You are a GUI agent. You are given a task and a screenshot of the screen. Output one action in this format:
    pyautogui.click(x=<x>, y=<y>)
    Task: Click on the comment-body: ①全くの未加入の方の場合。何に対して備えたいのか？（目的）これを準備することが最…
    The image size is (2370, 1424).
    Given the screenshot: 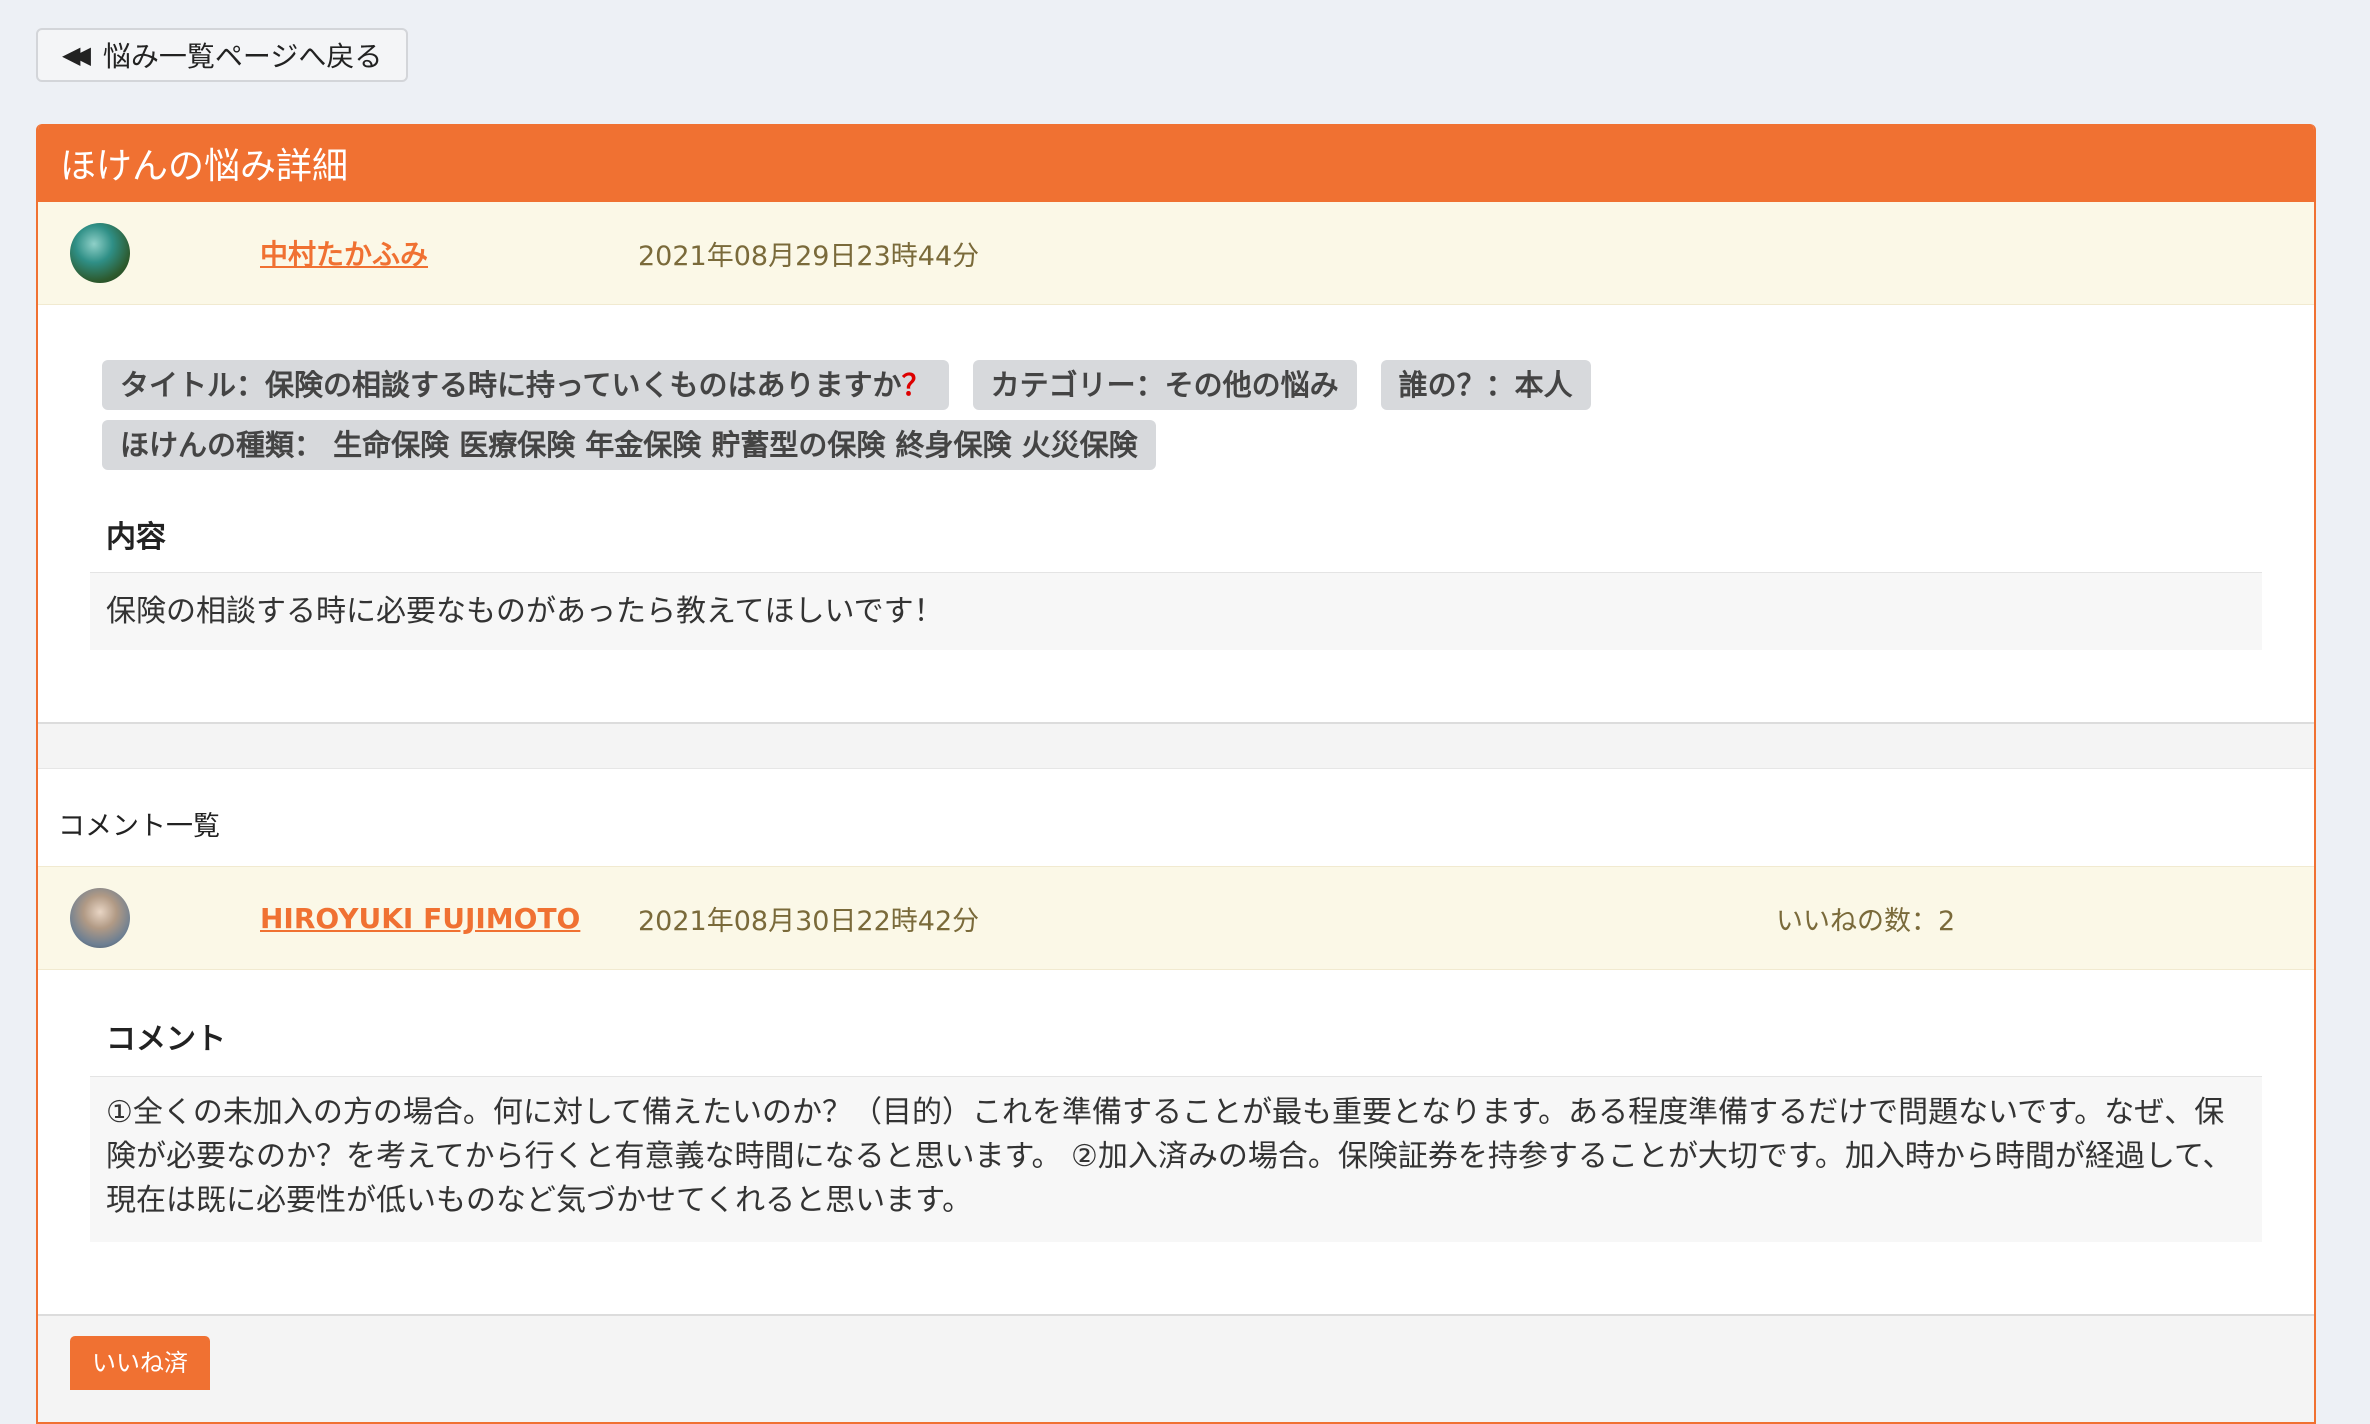 What is the action you would take?
    pyautogui.click(x=1176, y=1159)
    